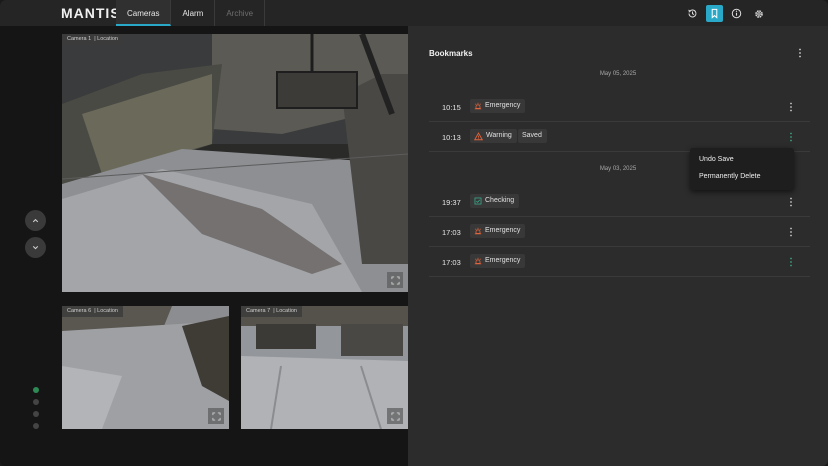  I want to click on bookmark-row: 19:37 Checking, so click(619, 202).